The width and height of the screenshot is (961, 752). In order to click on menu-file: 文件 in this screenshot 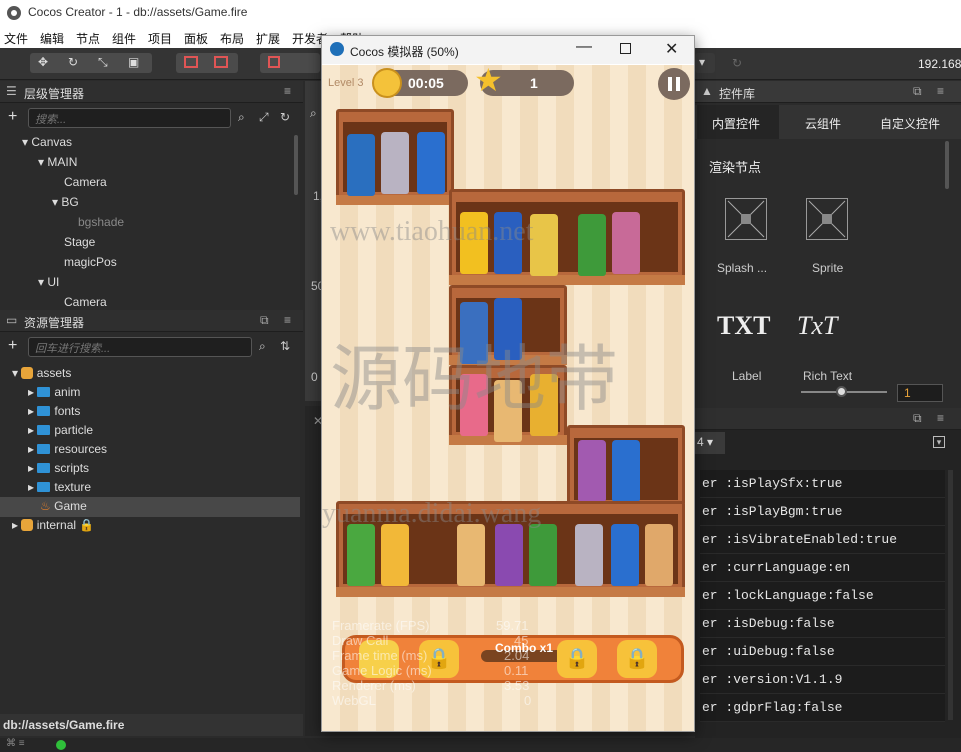, I will do `click(16, 38)`.